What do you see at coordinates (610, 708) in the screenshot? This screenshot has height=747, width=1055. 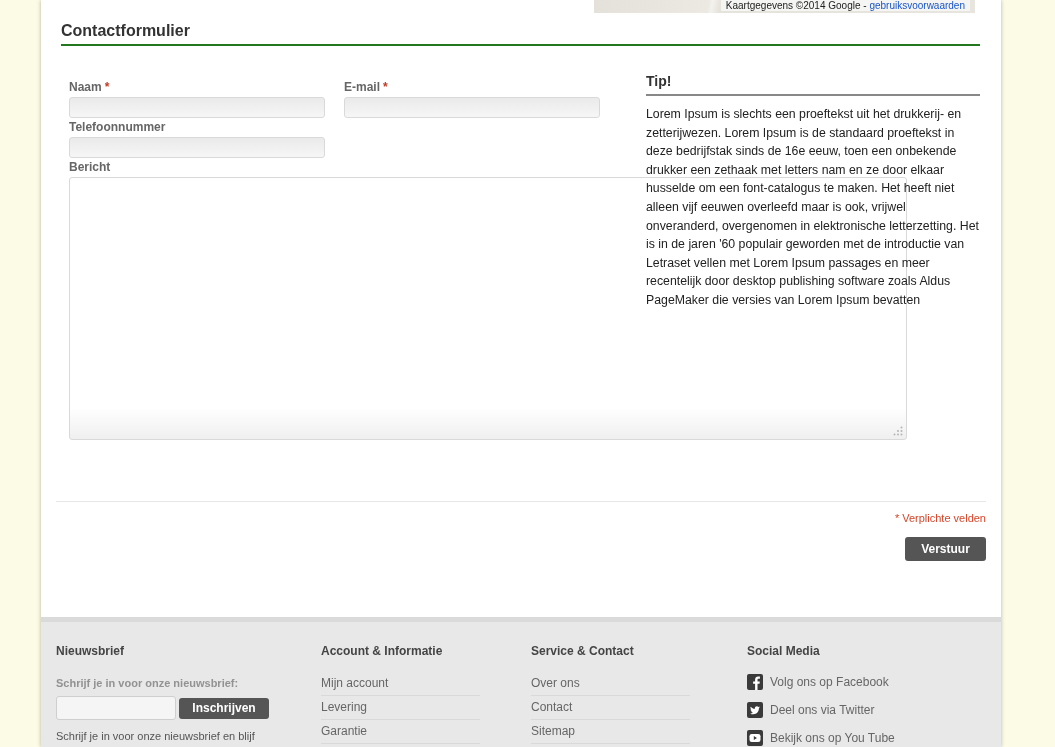 I see `footer-link: Contact` at bounding box center [610, 708].